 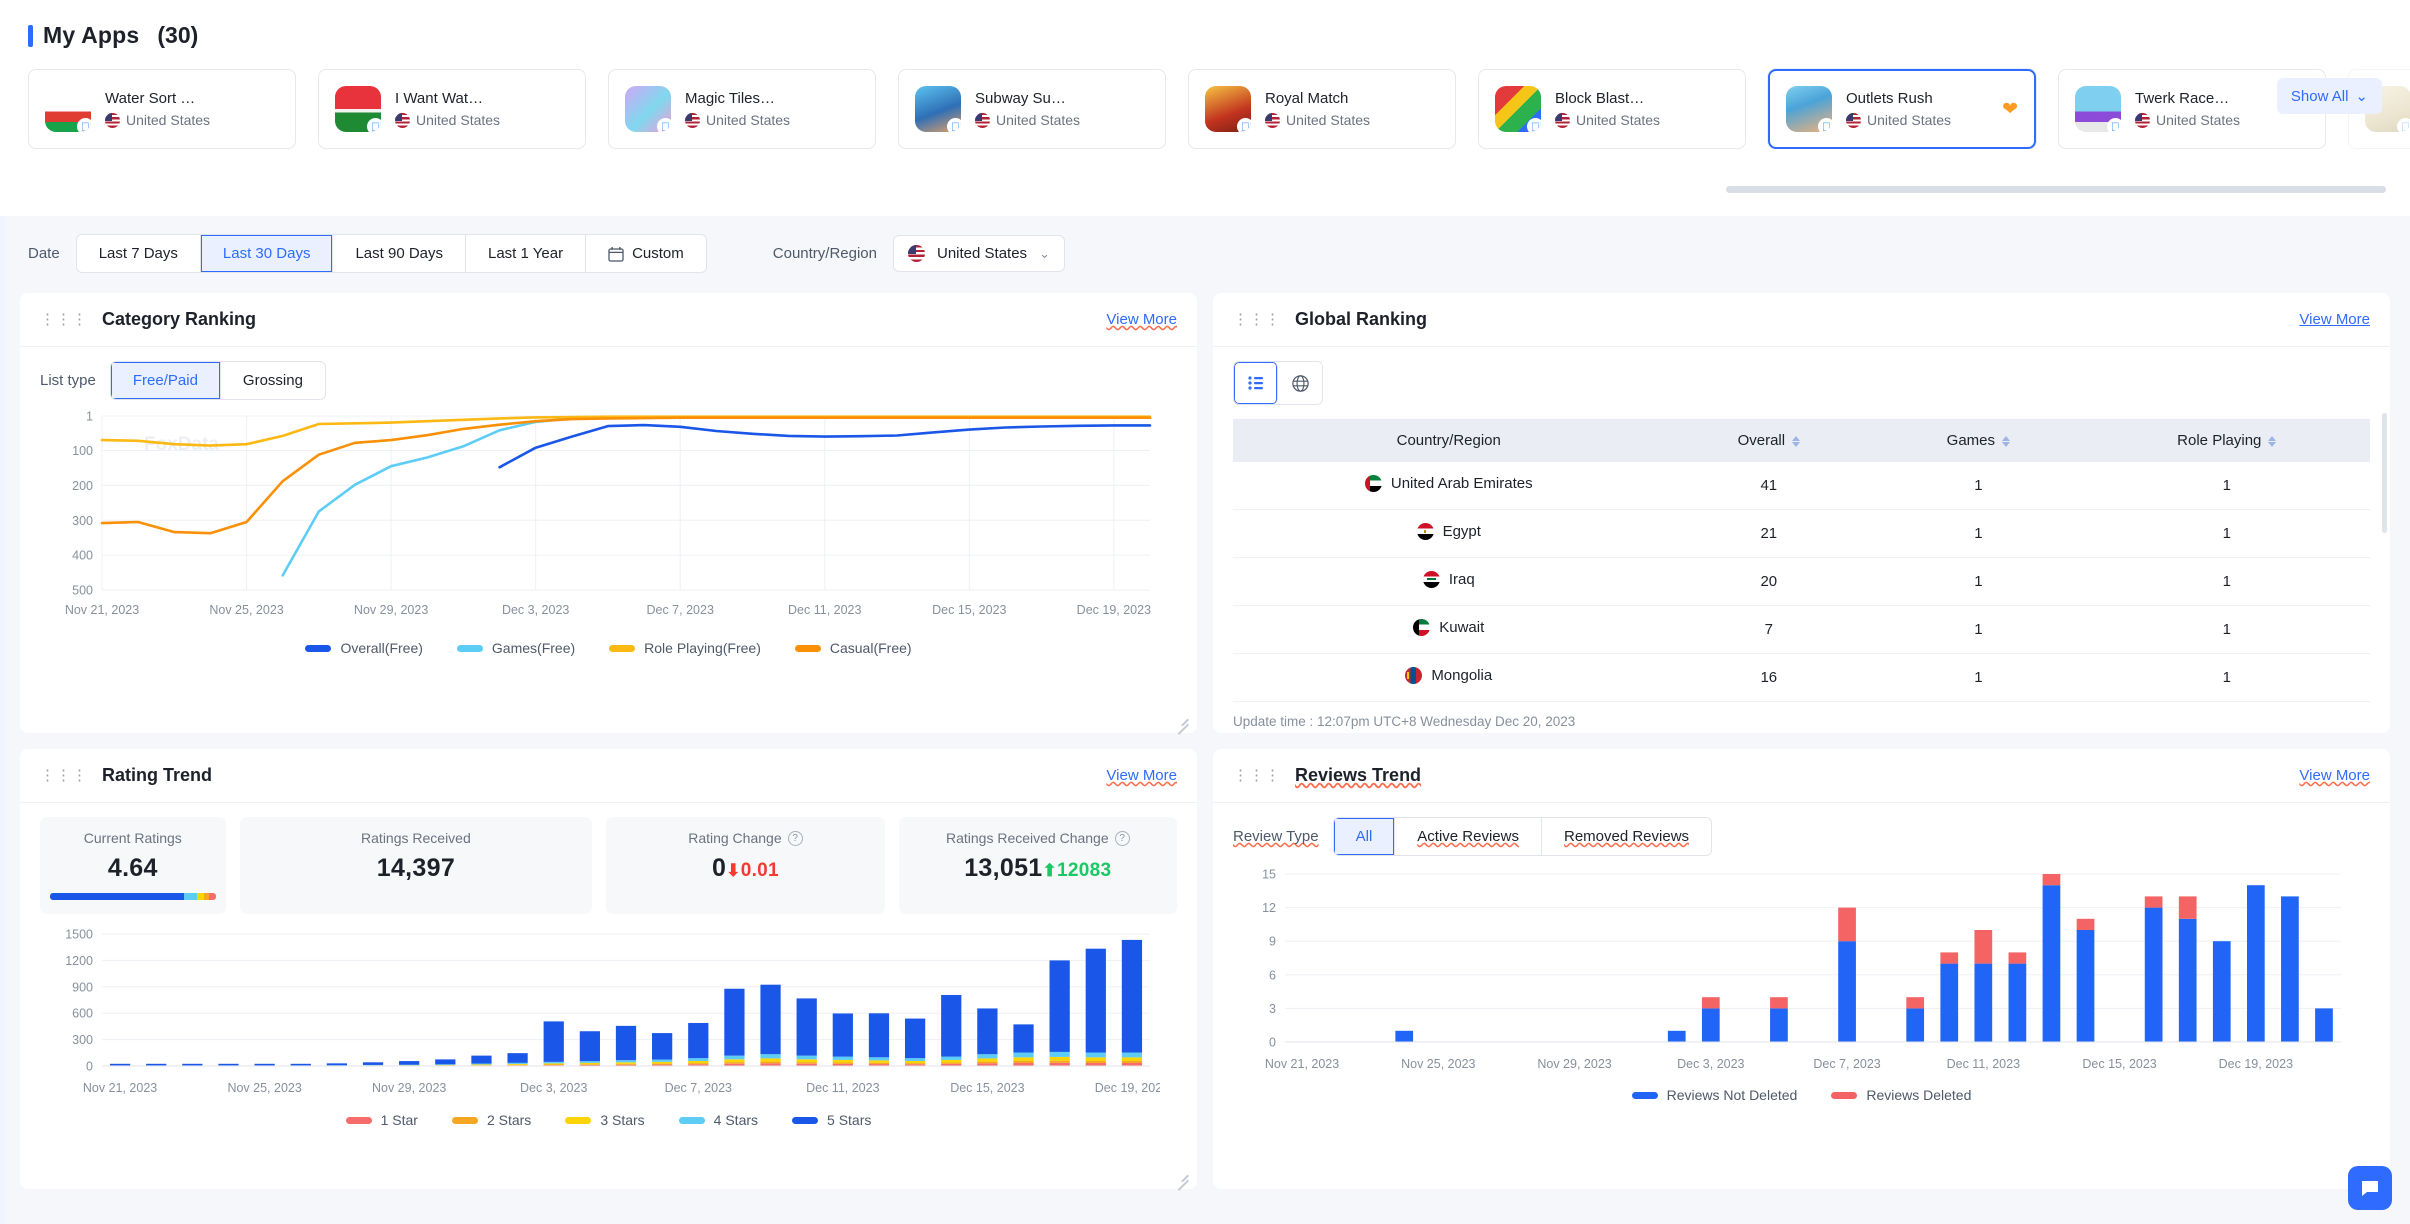 What do you see at coordinates (807, 648) in the screenshot?
I see `legend-swatch` at bounding box center [807, 648].